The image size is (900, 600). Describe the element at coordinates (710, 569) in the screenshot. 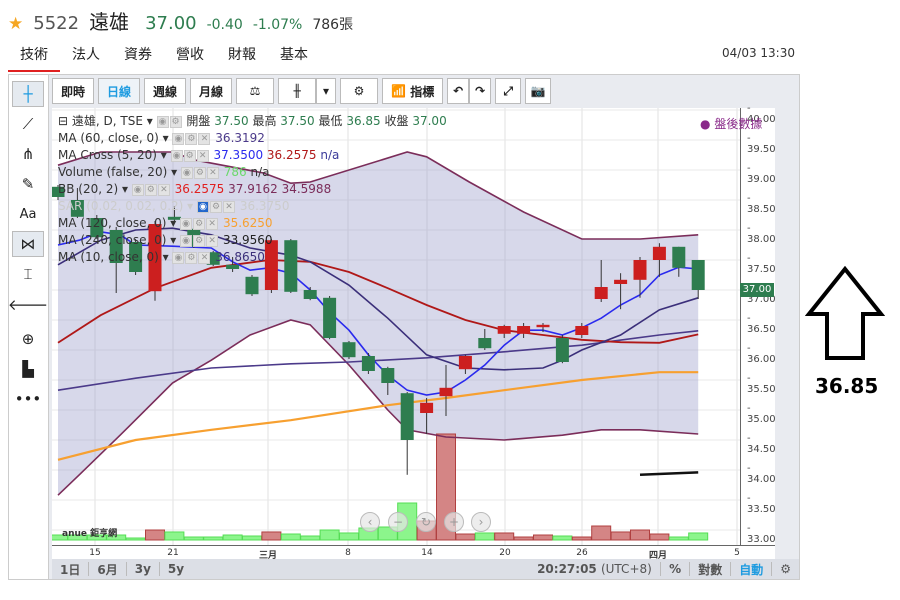

I see `log-scale-toggle: 對數` at that location.